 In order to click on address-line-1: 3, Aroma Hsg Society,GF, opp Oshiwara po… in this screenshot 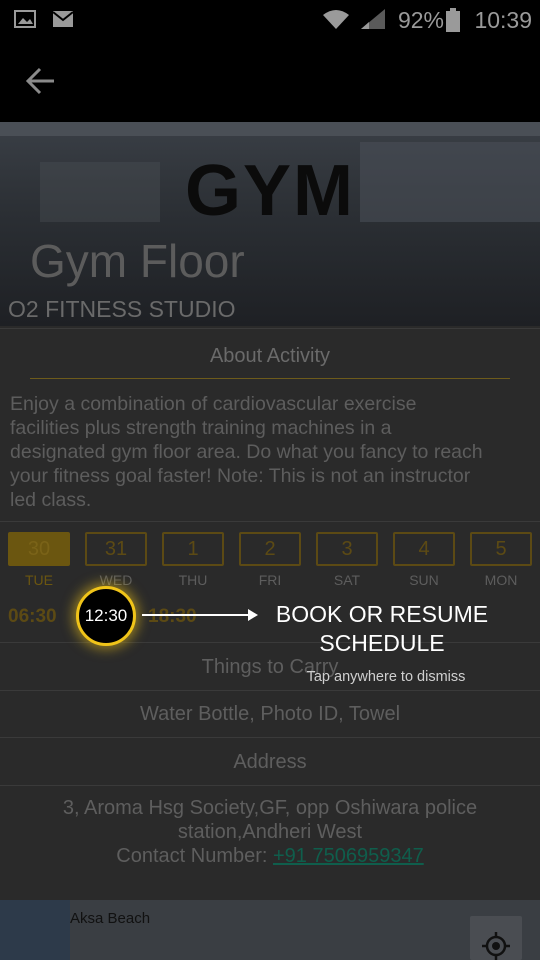, I will do `click(270, 808)`.